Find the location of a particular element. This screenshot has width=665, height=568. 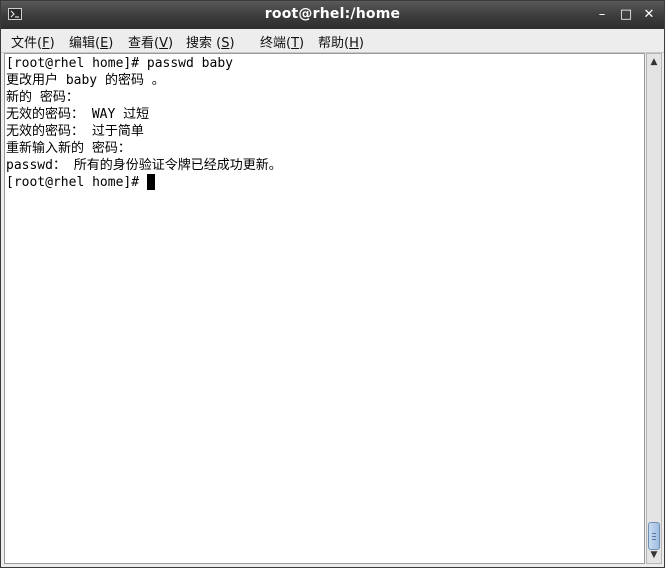

menu-help-label: 帮助( is located at coordinates (334, 43).